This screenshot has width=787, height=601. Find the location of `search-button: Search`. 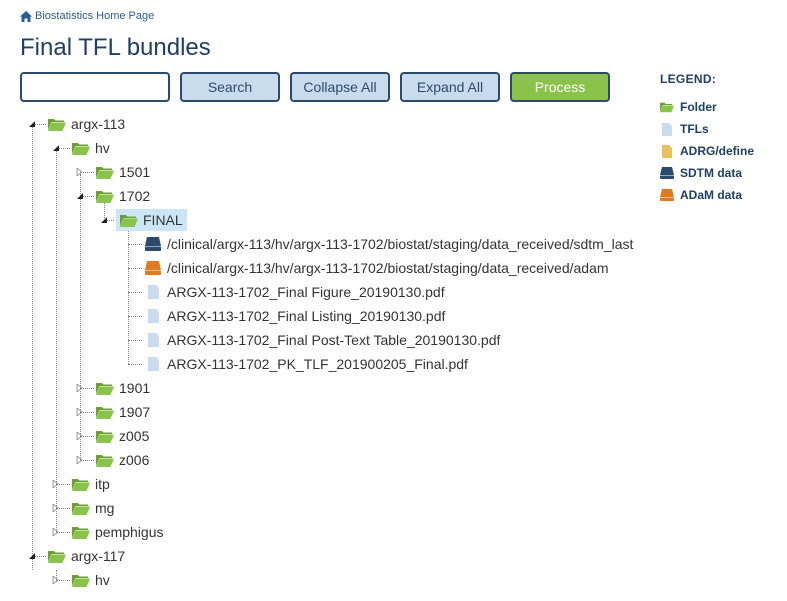

search-button: Search is located at coordinates (230, 87).